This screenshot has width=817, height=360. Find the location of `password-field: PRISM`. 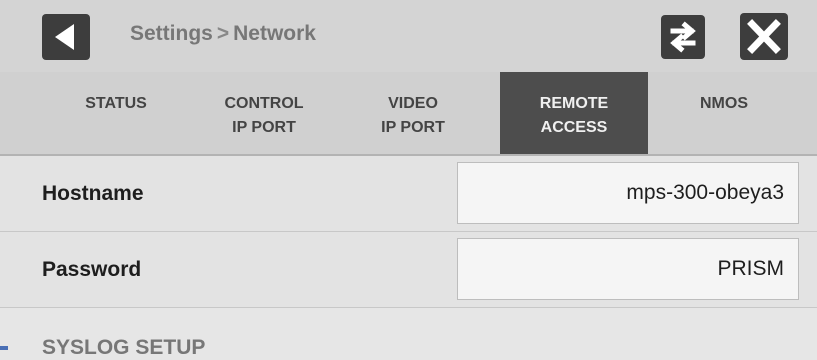

password-field: PRISM is located at coordinates (628, 269).